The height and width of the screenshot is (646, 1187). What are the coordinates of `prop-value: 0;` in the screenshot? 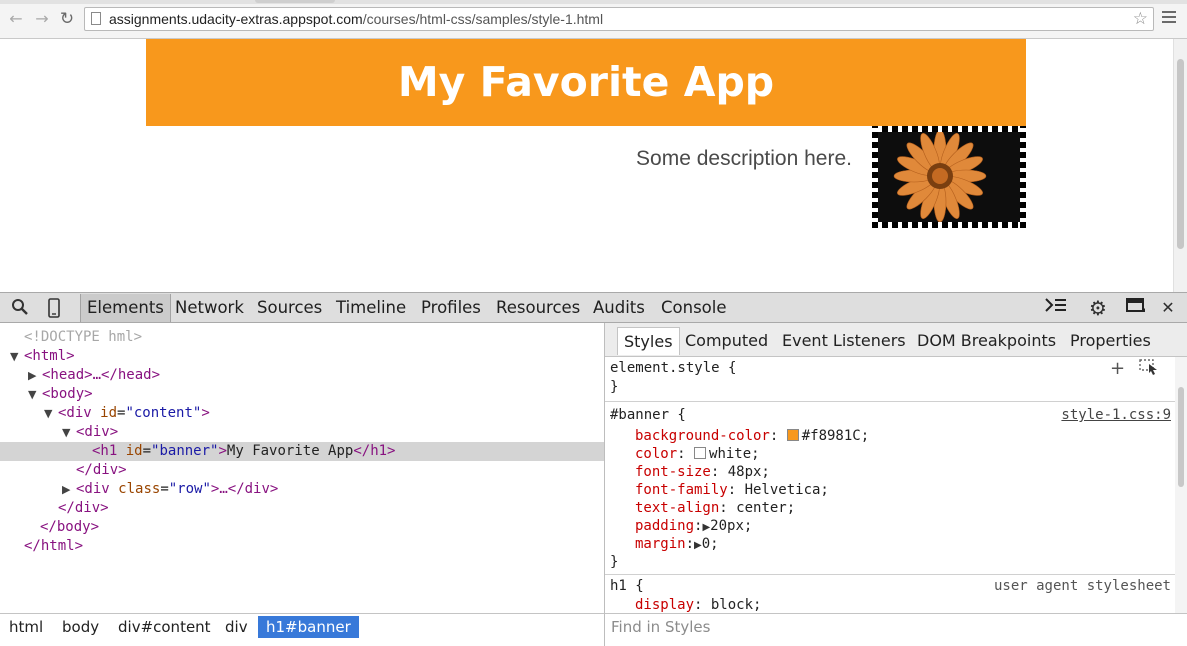 It's located at (710, 544).